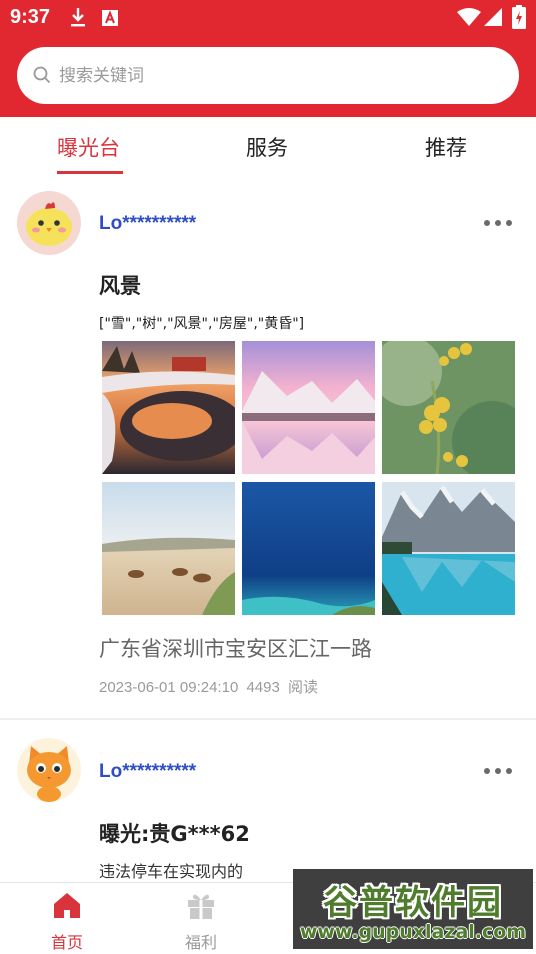 The image size is (536, 954). I want to click on post-view-label: 阅读, so click(303, 687).